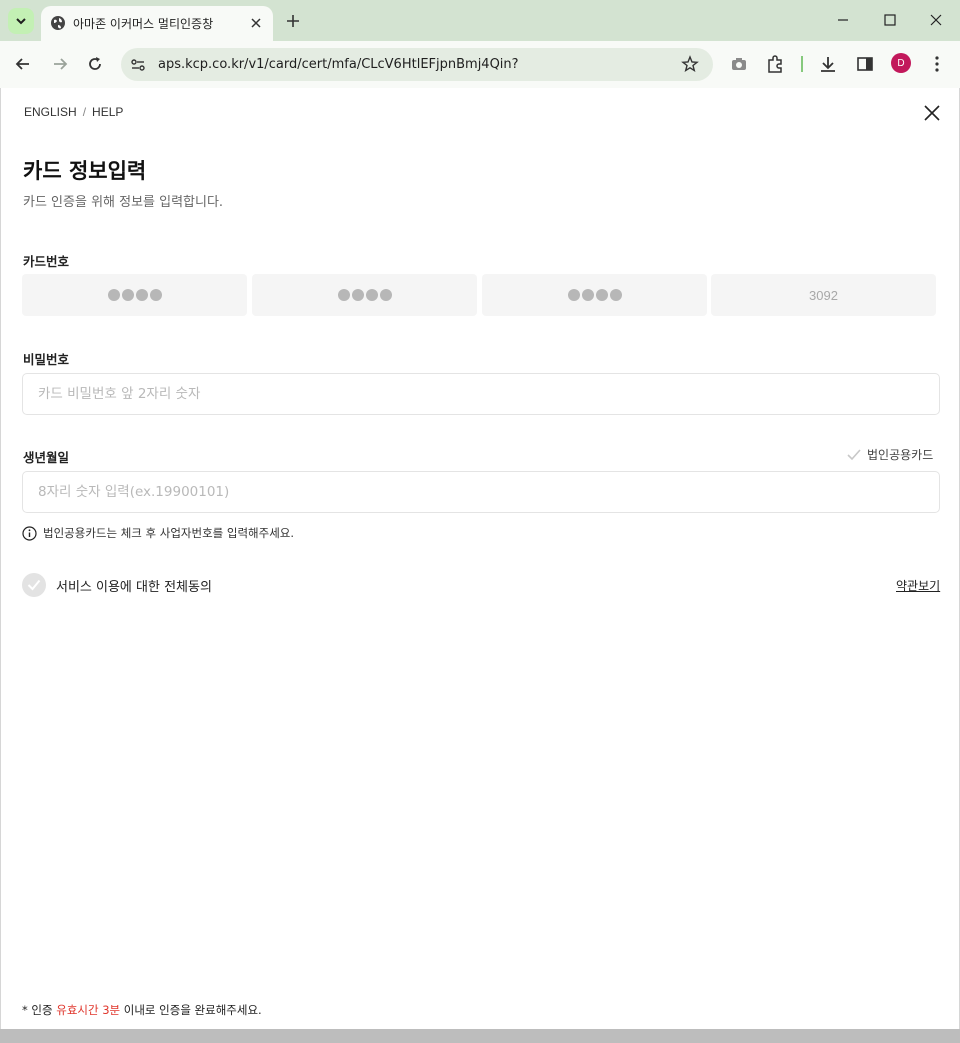  I want to click on forward-arrow-icon, so click(60, 64).